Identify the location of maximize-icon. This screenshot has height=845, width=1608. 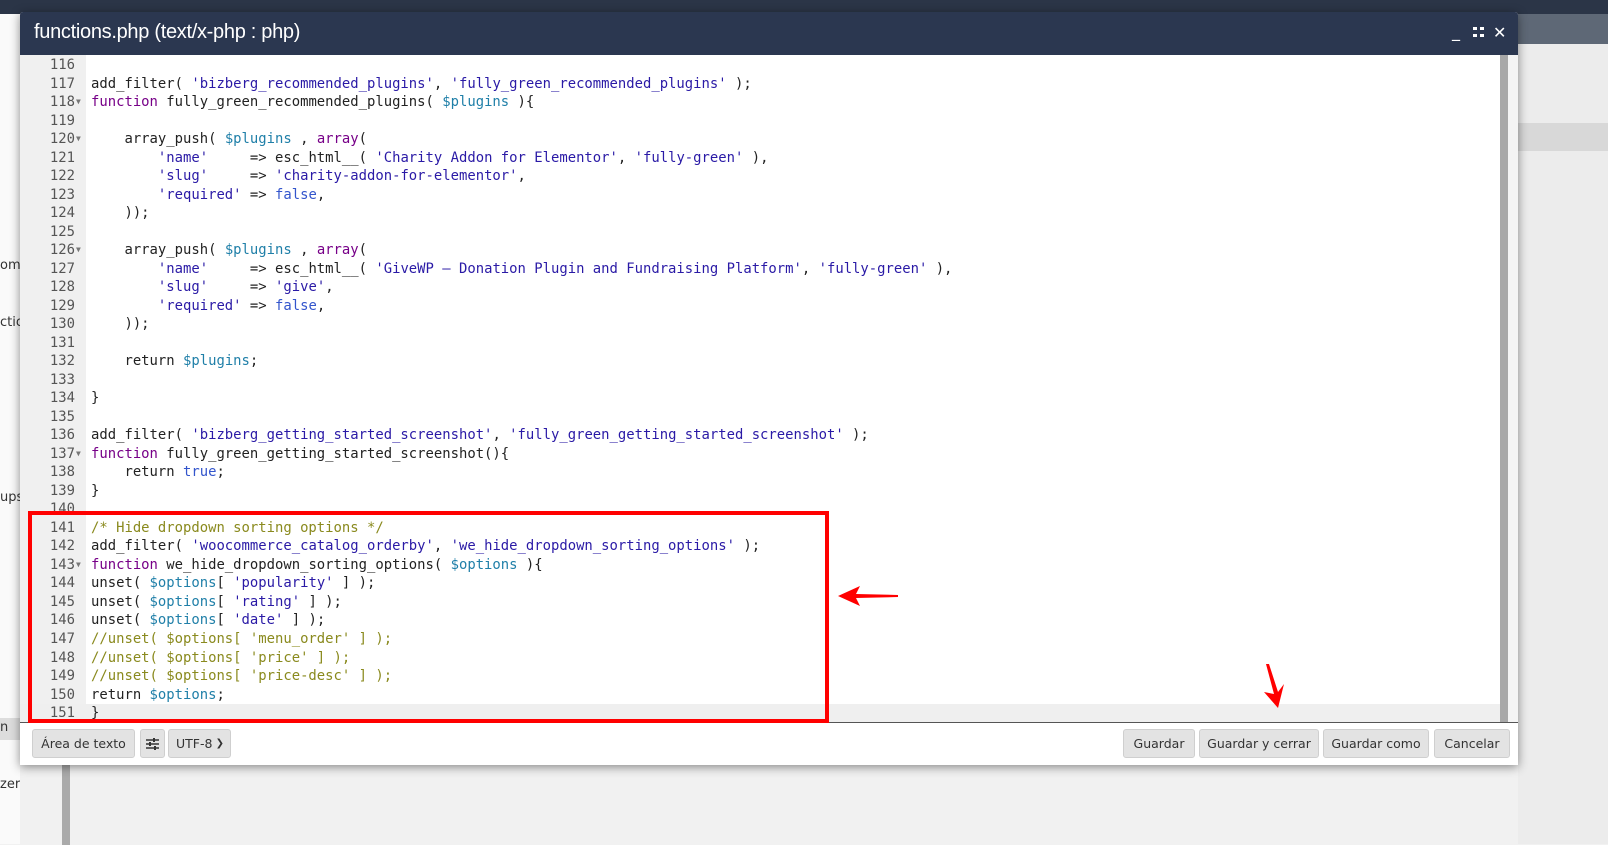
(1478, 33).